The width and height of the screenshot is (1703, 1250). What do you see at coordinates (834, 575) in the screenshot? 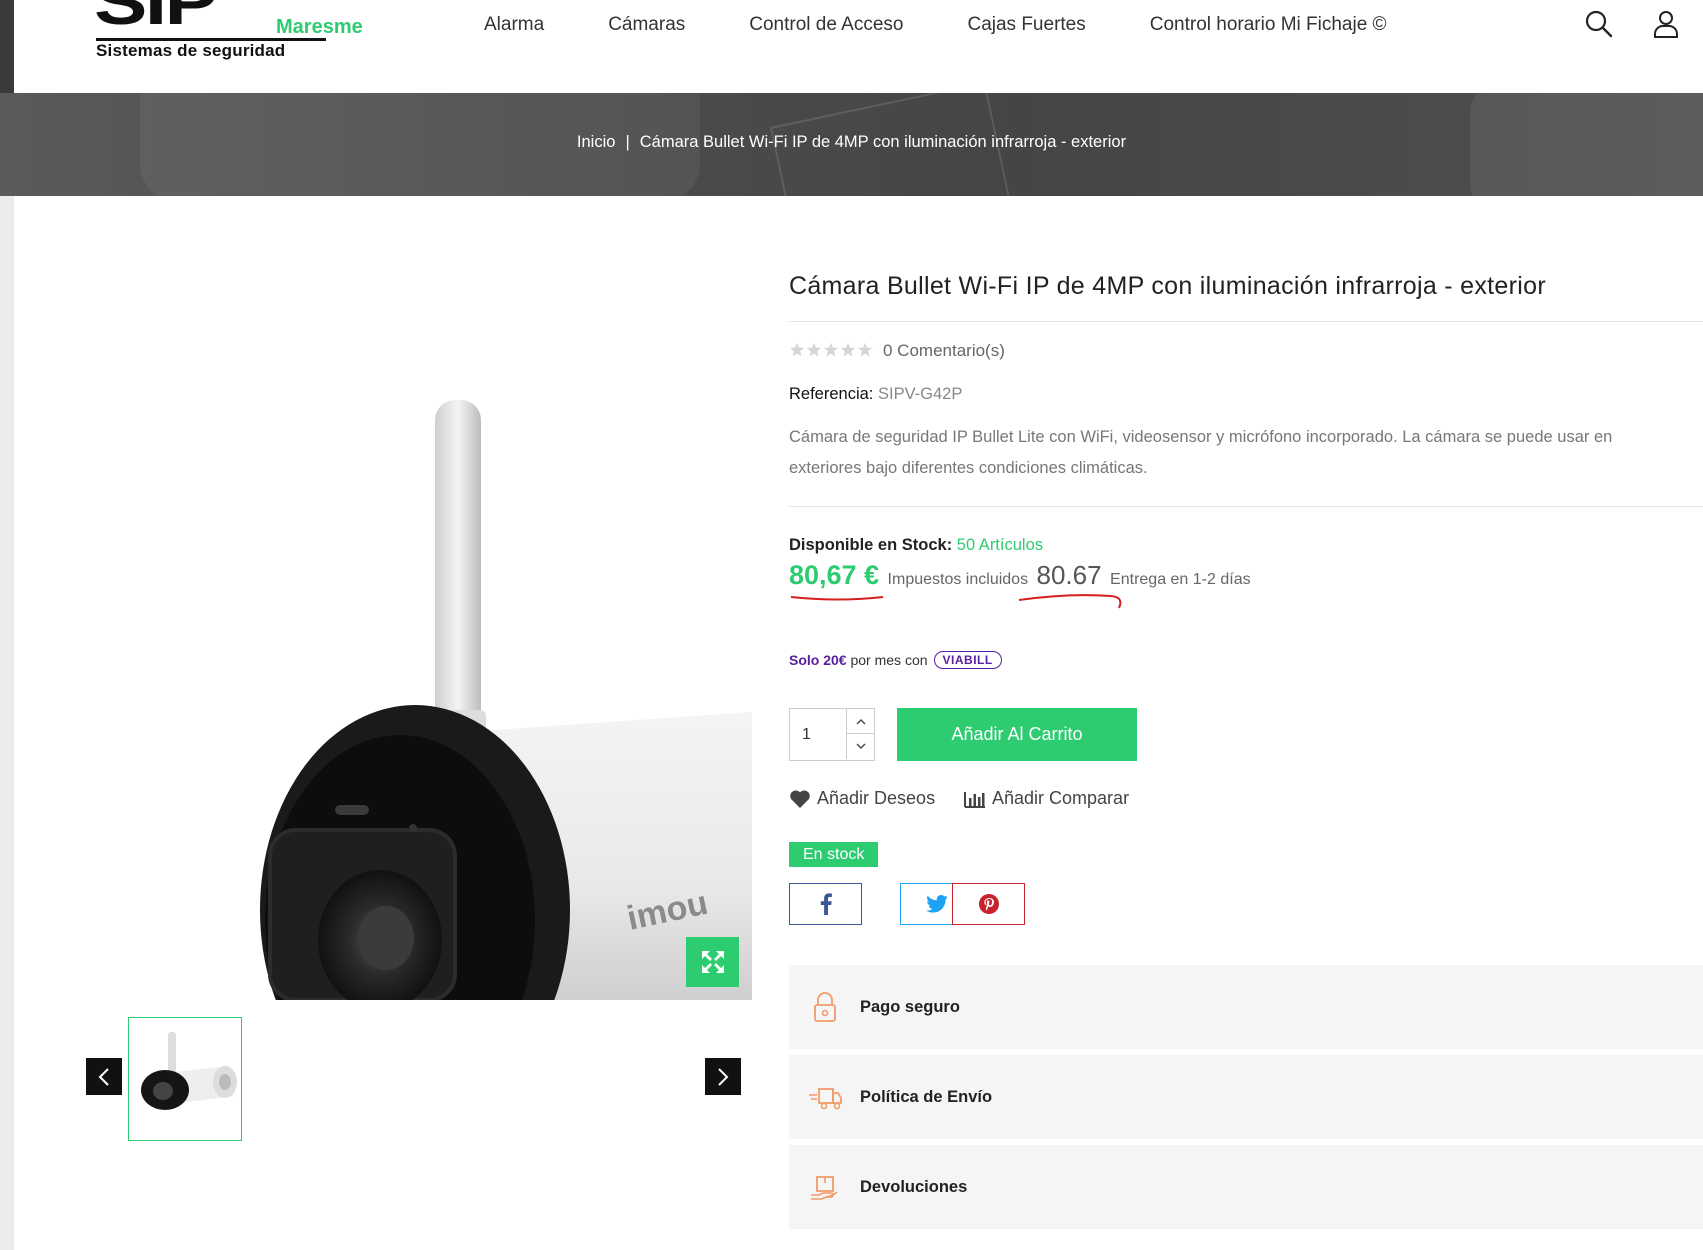
I see `product-price: 80,67 €` at bounding box center [834, 575].